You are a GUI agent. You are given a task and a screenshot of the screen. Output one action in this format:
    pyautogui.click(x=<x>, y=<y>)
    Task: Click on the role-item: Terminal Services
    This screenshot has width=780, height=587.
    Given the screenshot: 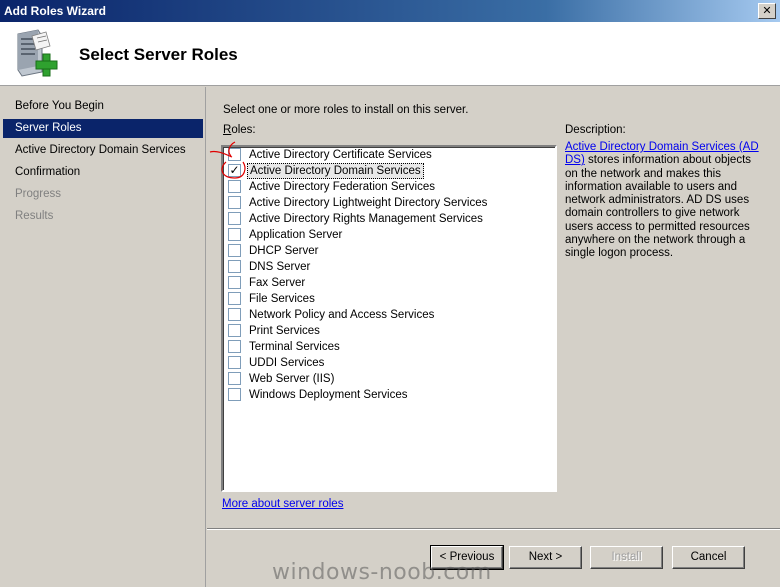 What is the action you would take?
    pyautogui.click(x=387, y=347)
    